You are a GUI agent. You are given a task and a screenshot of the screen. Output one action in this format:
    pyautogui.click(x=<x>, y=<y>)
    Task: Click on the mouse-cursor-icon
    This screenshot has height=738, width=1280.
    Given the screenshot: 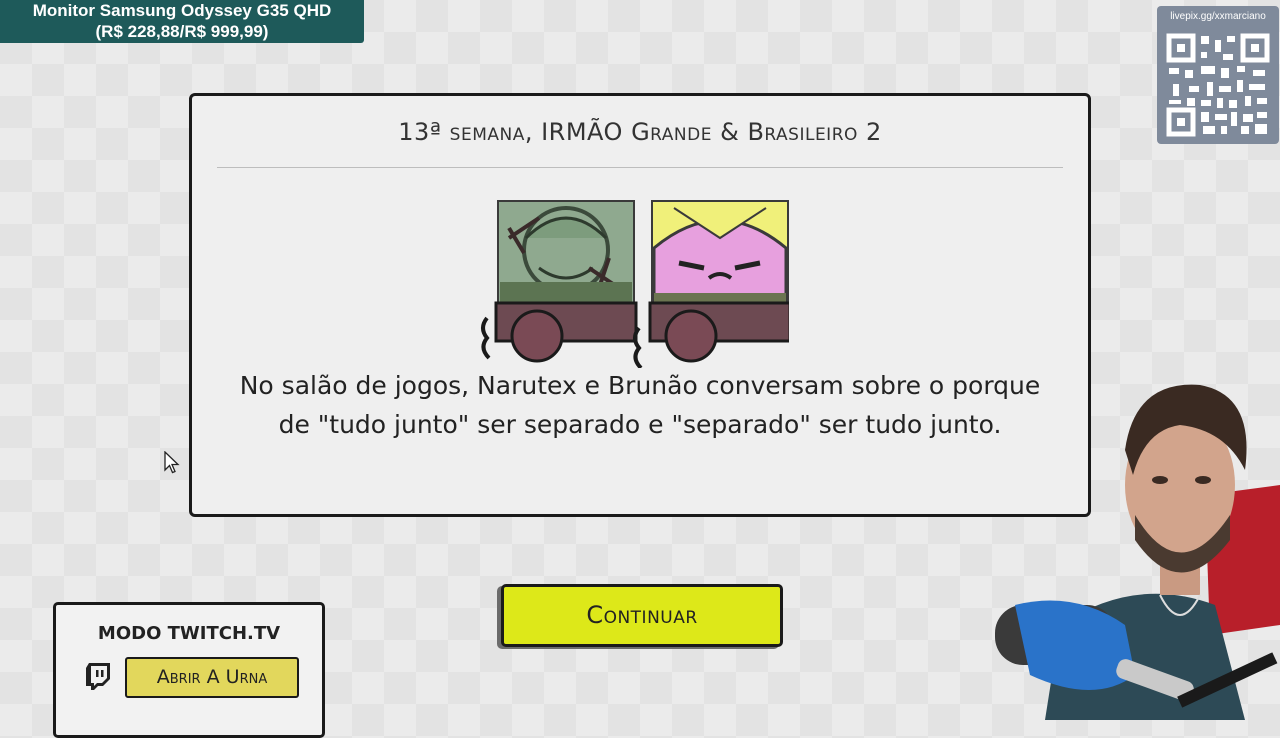 What is the action you would take?
    pyautogui.click(x=172, y=462)
    